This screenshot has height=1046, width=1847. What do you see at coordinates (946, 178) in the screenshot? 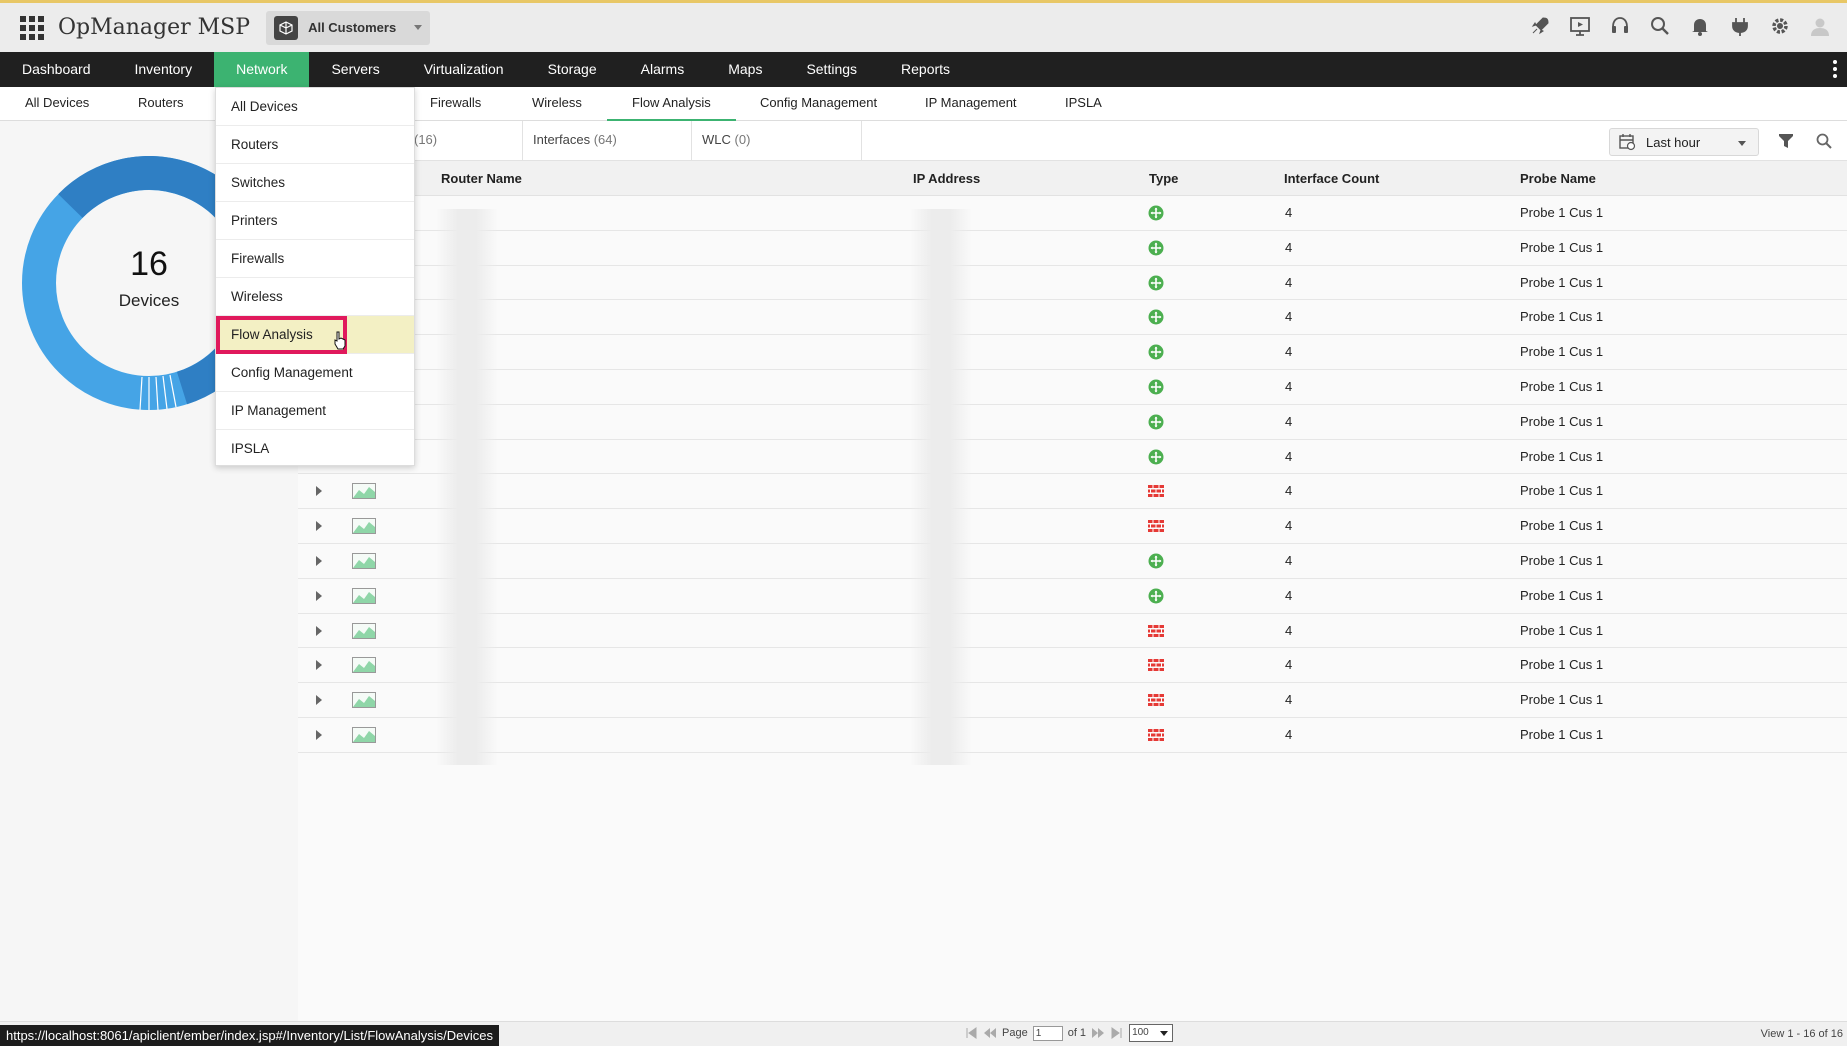
I see `col-ip-address: IP Address` at bounding box center [946, 178].